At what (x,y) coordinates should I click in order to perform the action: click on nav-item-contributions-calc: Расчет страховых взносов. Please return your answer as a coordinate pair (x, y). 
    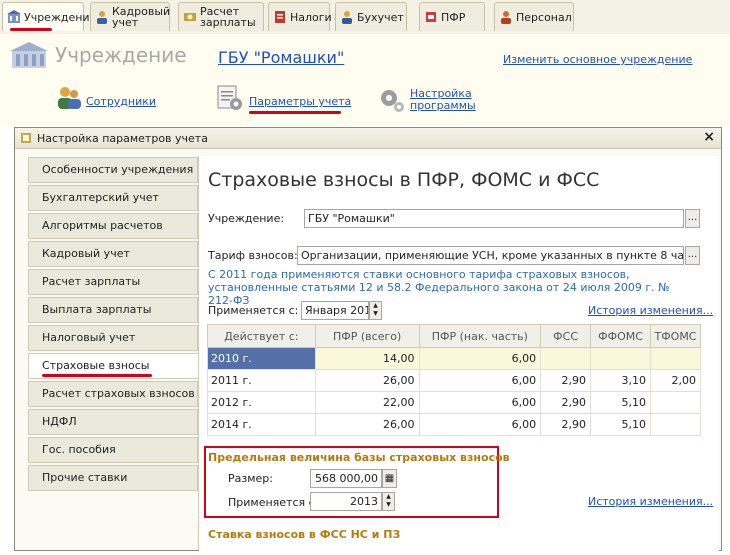
    Looking at the image, I should click on (113, 394).